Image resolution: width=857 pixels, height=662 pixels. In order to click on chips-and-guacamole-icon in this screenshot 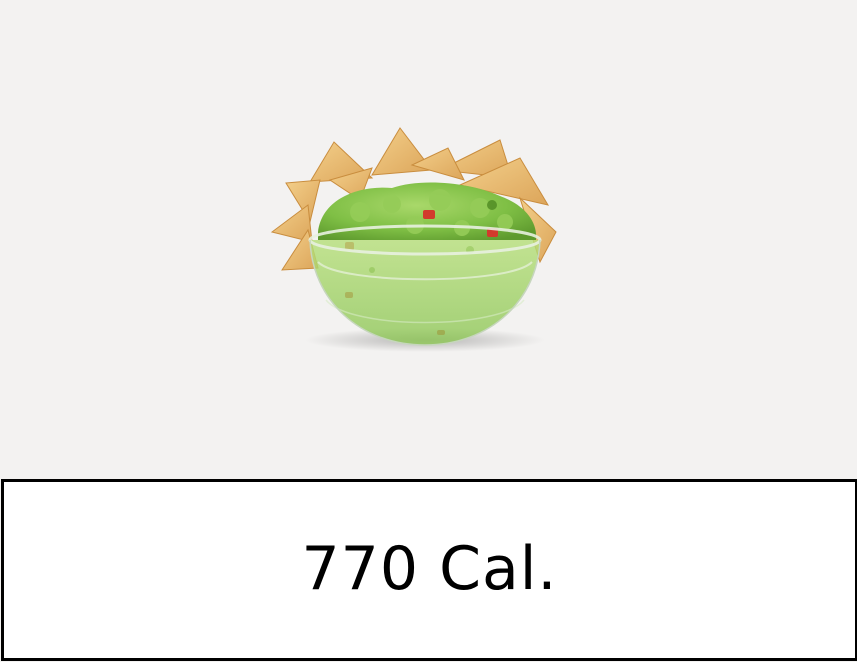, I will do `click(413, 239)`.